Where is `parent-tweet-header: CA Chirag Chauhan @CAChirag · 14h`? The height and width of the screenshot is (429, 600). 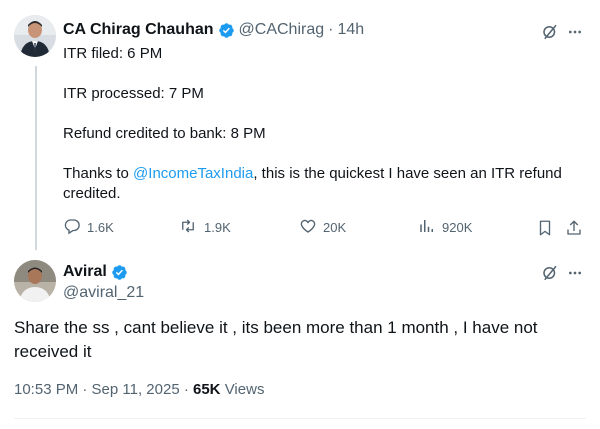 parent-tweet-header: CA Chirag Chauhan @CAChirag · 14h is located at coordinates (213, 30).